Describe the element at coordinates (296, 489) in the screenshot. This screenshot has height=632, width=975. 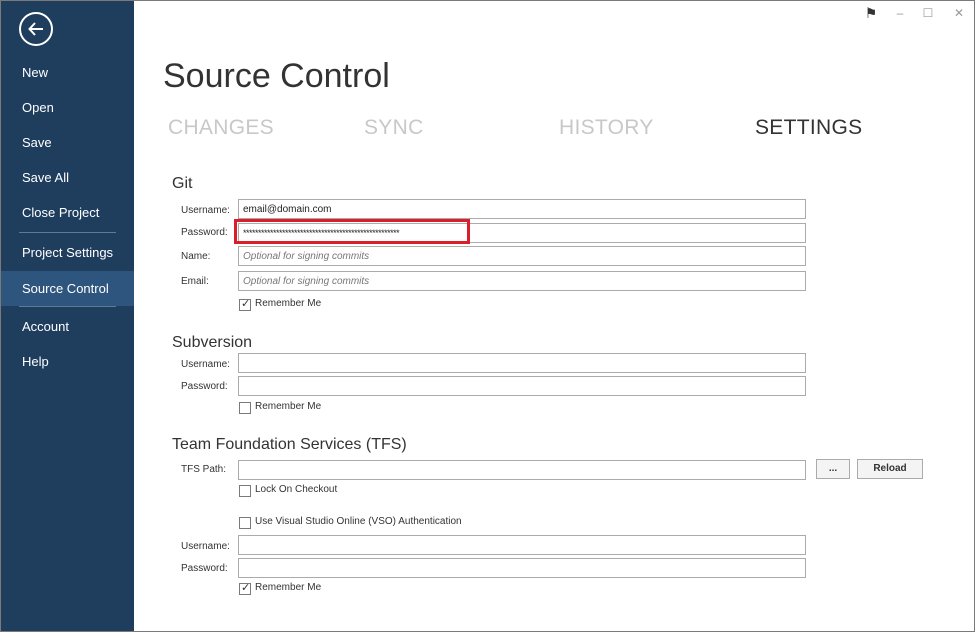
I see `lock-on-checkout-label: Lock On Checkout` at that location.